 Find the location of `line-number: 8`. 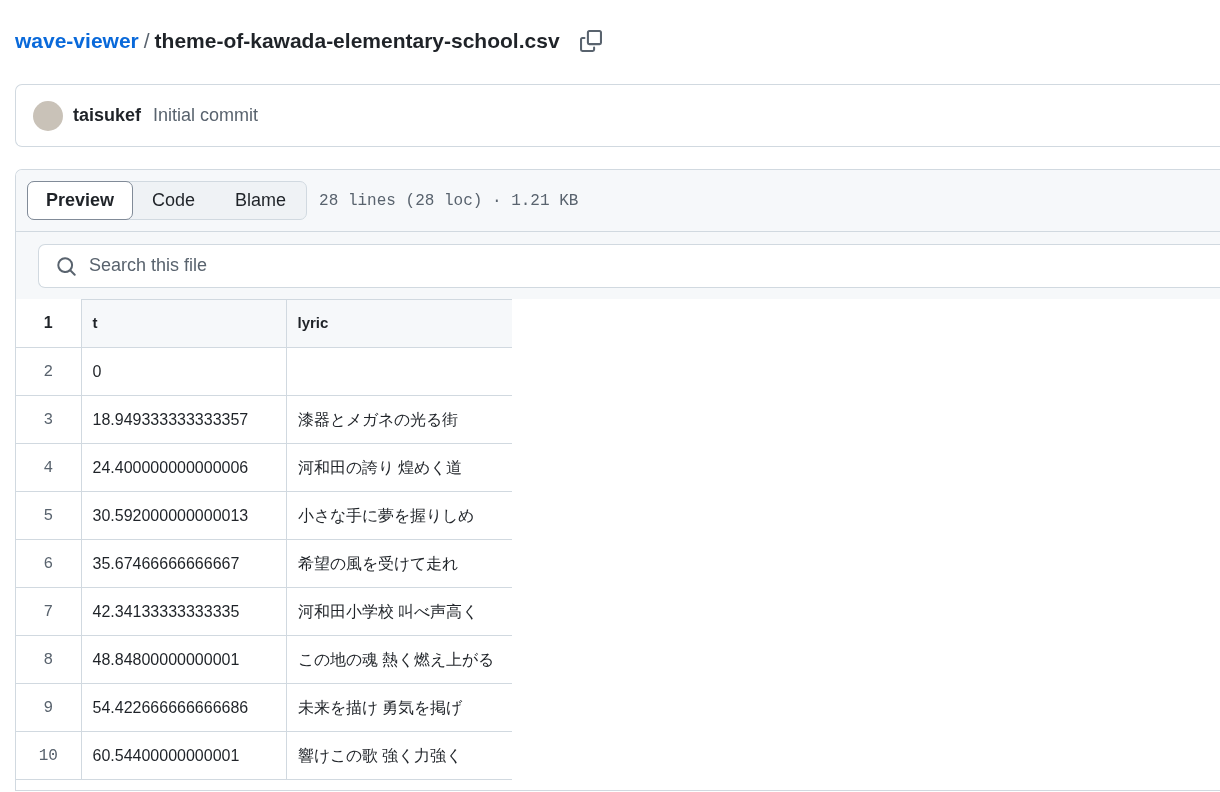

line-number: 8 is located at coordinates (48, 659).